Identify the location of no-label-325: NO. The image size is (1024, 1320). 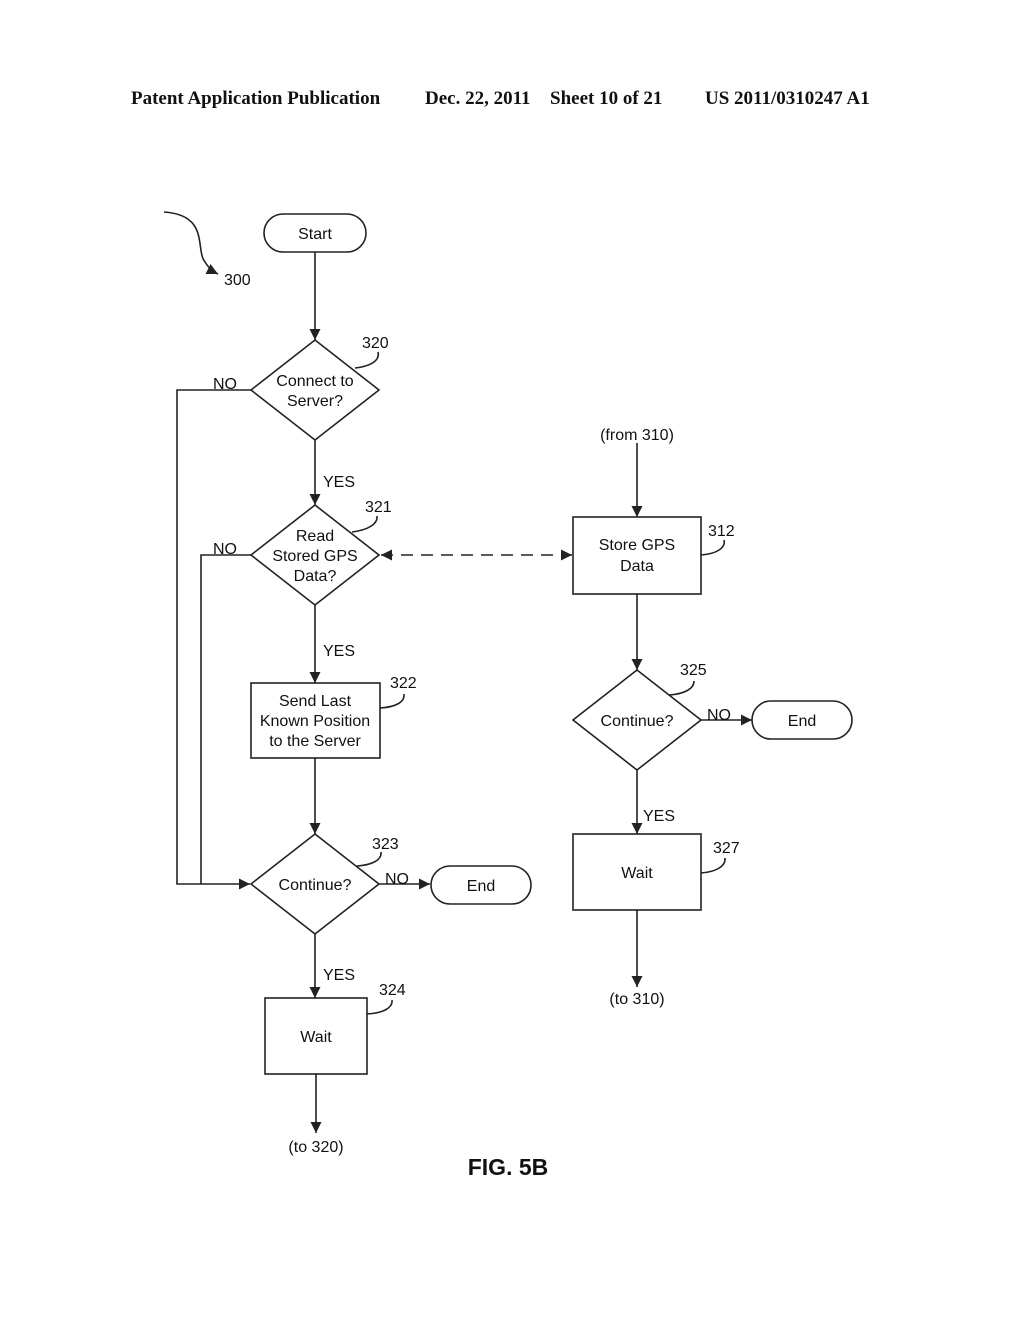
(719, 715).